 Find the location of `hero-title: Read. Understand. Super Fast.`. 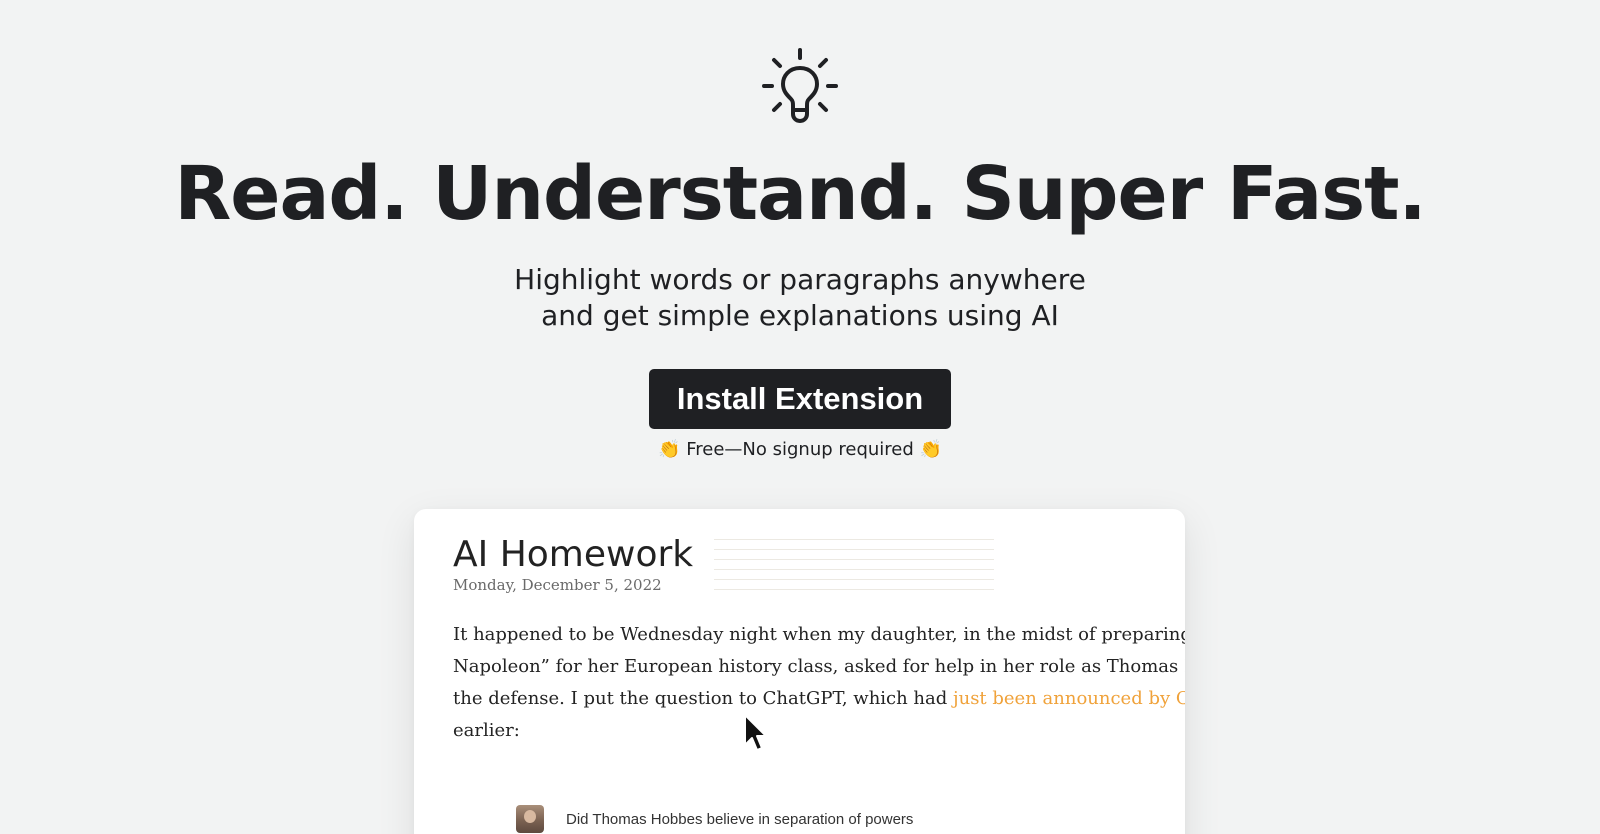

hero-title: Read. Understand. Super Fast. is located at coordinates (800, 194).